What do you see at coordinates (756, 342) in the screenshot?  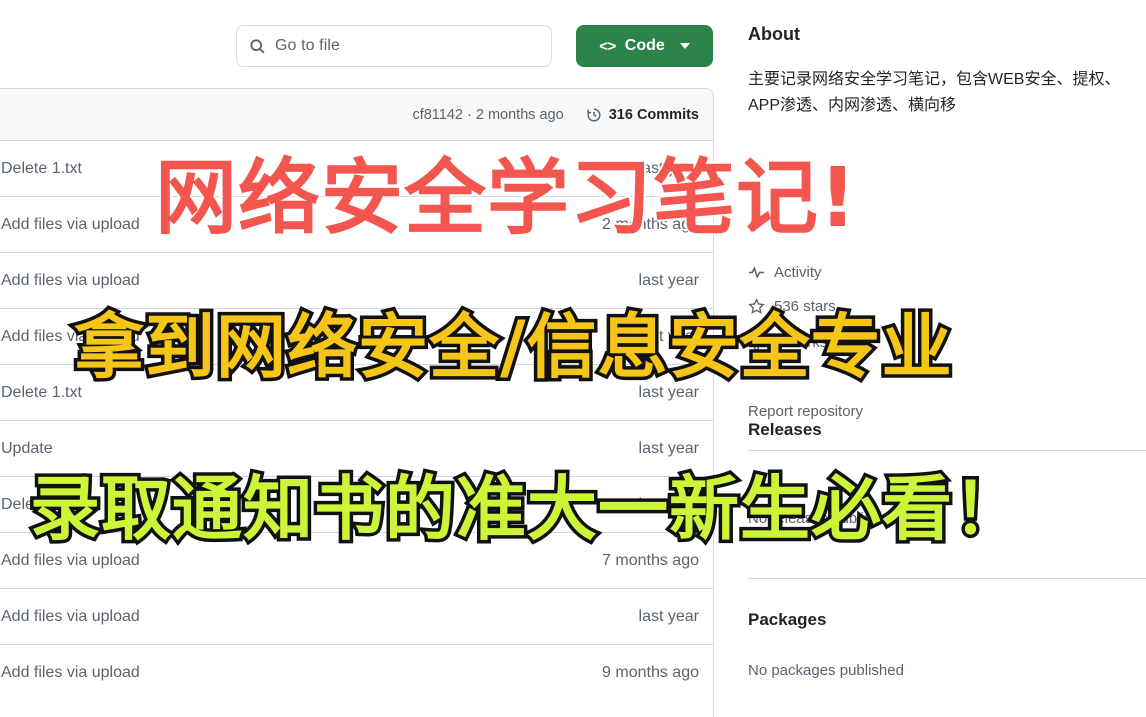 I see `fork-icon` at bounding box center [756, 342].